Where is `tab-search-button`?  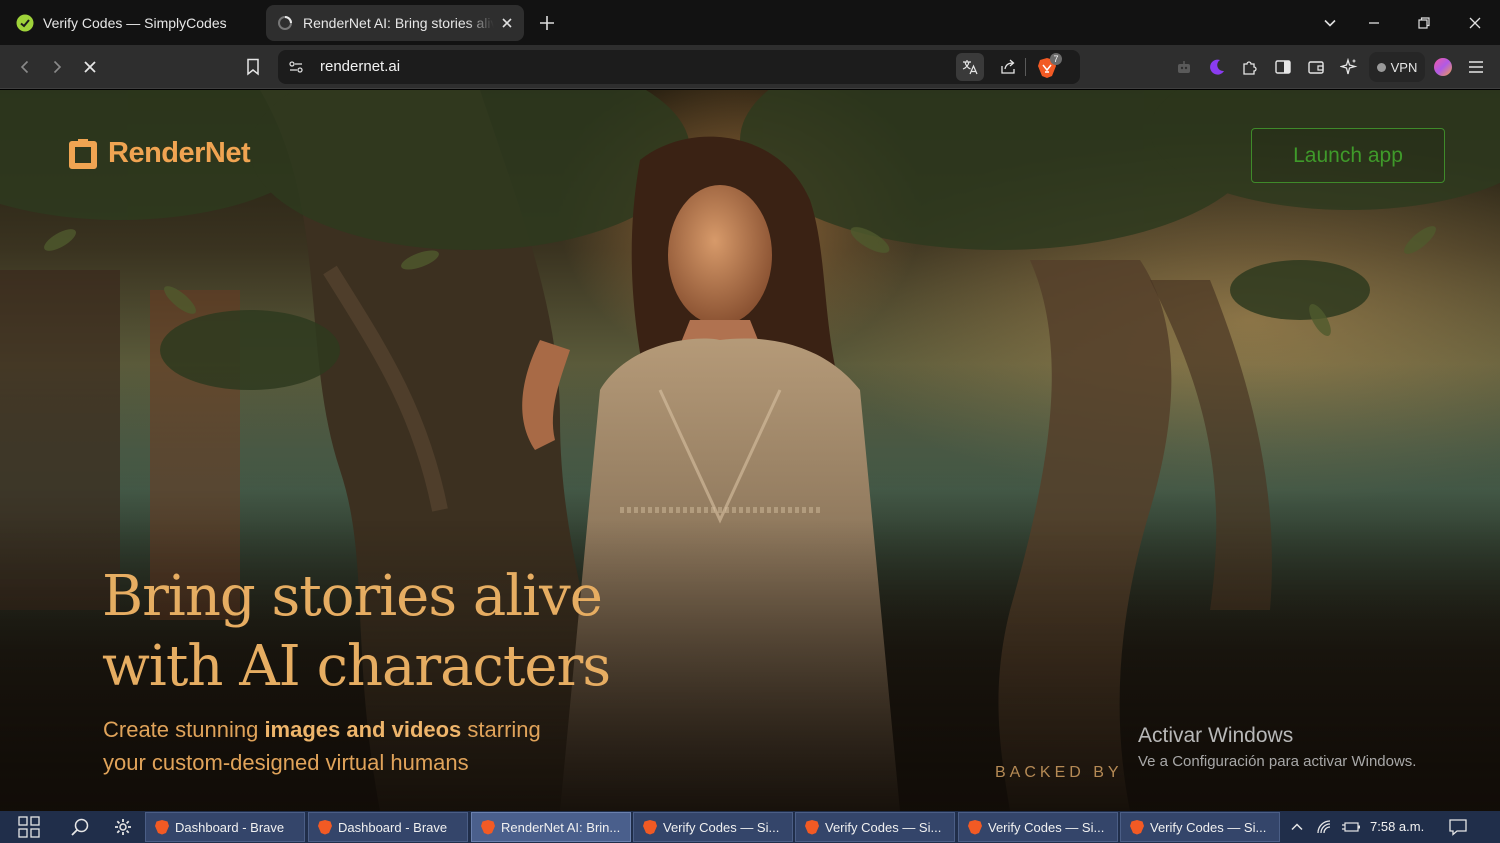
tab-search-button is located at coordinates (1330, 23).